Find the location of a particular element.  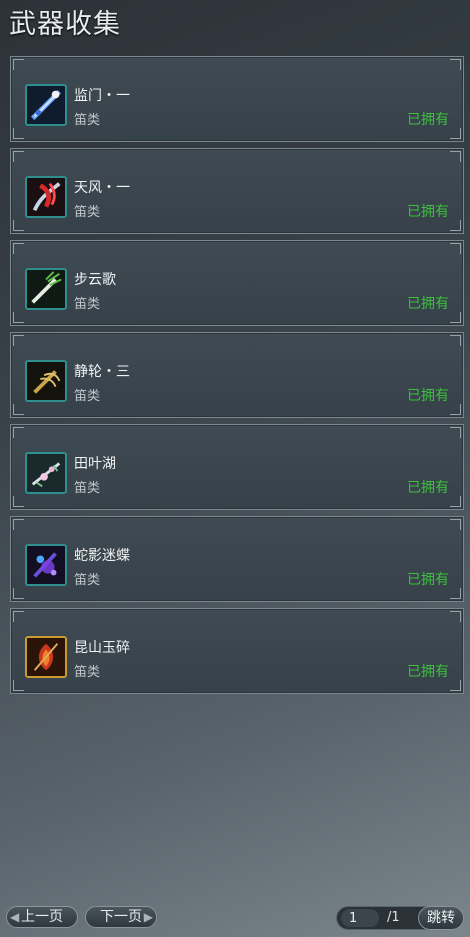

page-title: 武器收集 is located at coordinates (65, 24).